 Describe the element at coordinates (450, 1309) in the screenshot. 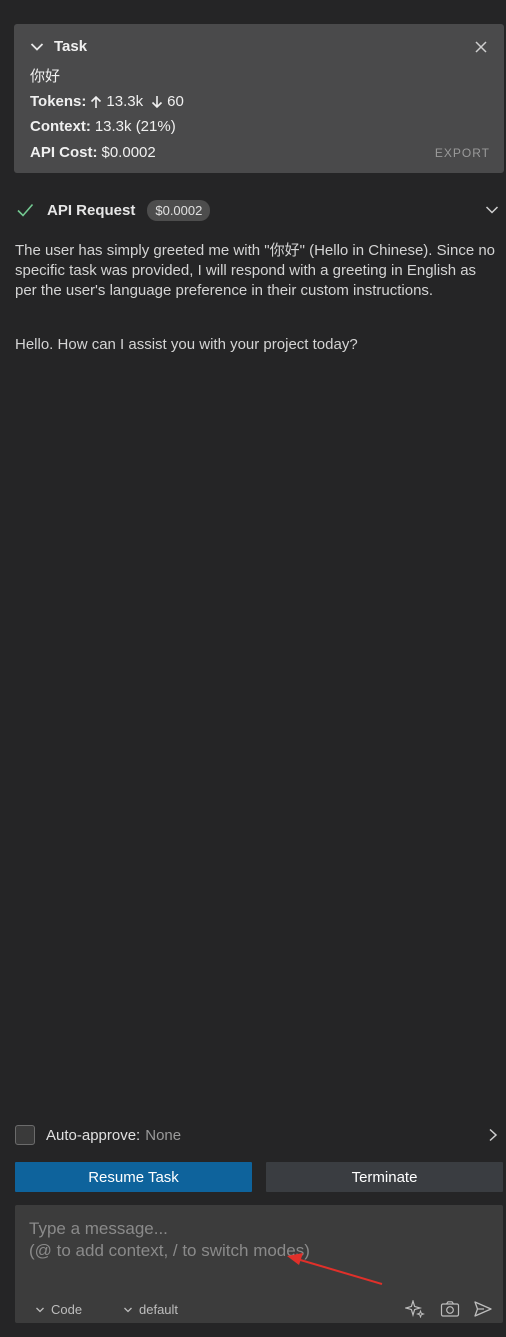

I see `camera-icon` at that location.